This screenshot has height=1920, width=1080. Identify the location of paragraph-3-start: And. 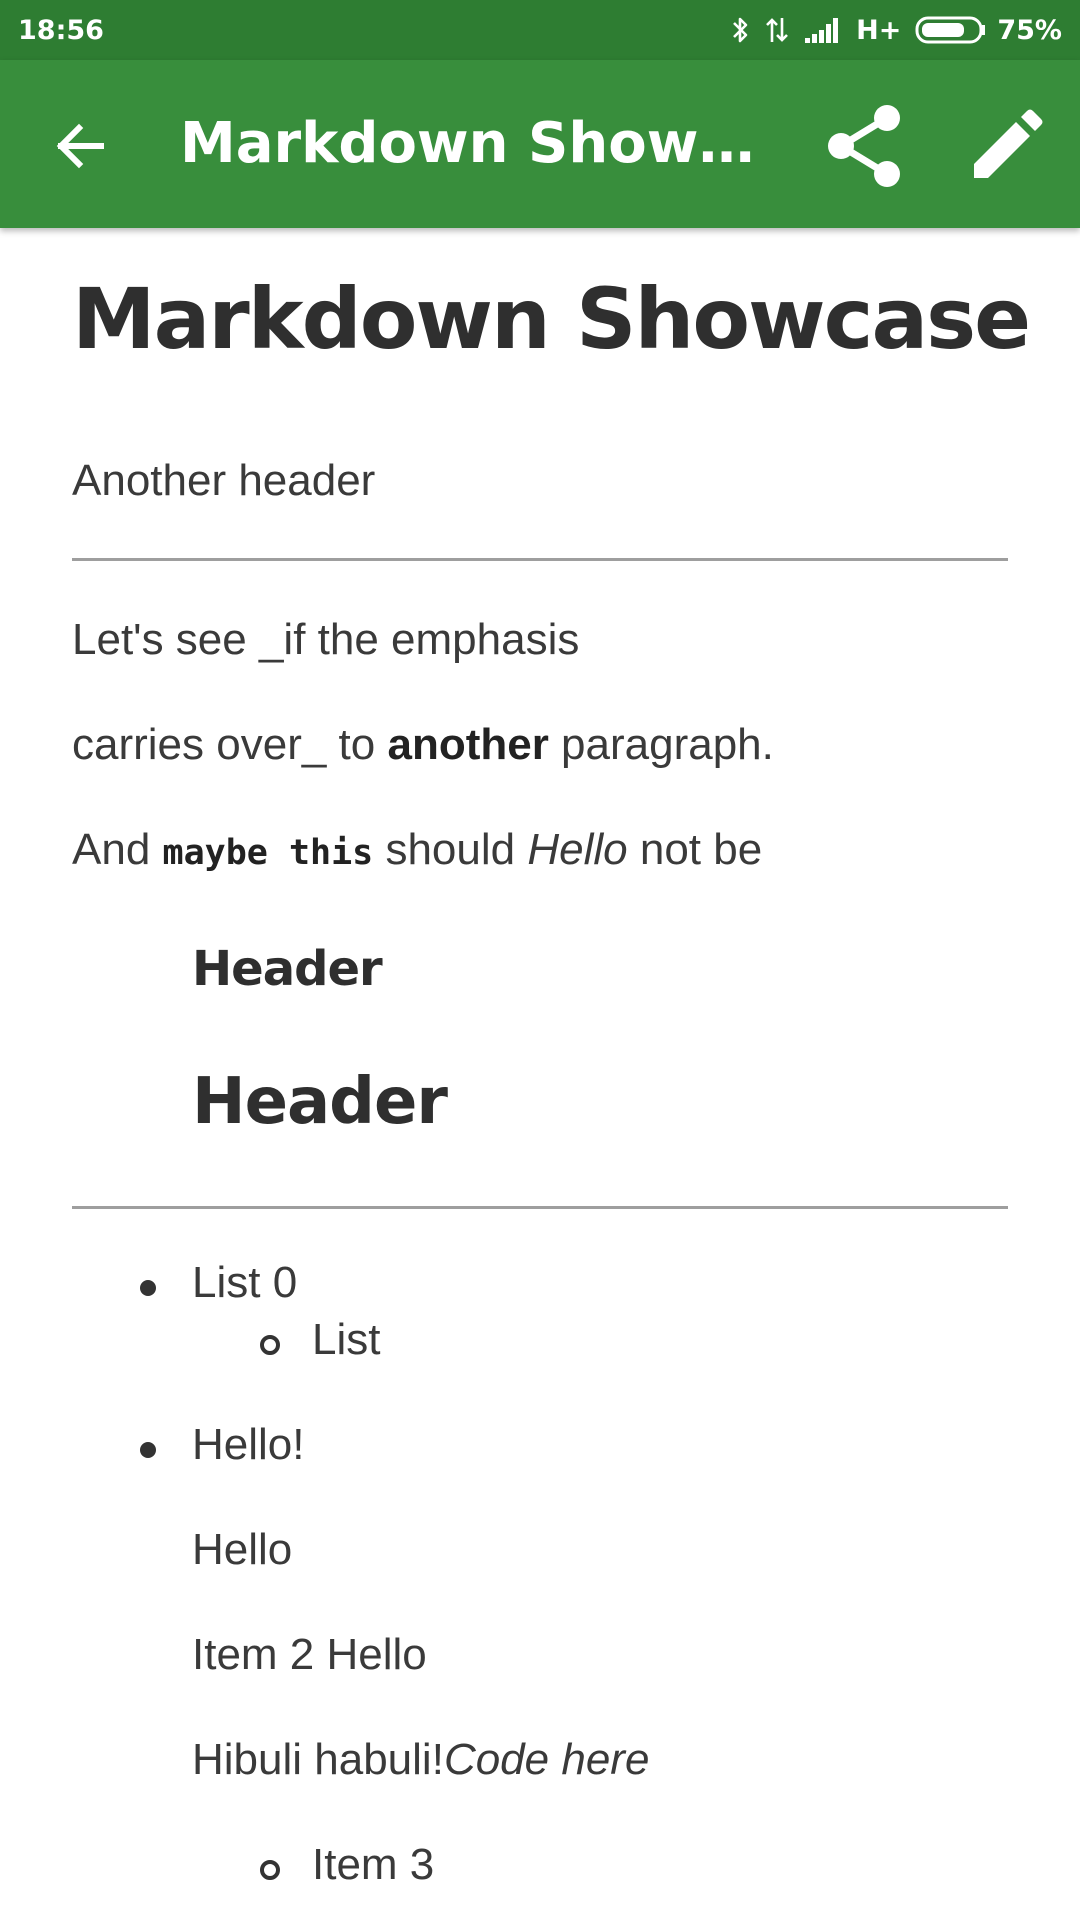
(117, 849).